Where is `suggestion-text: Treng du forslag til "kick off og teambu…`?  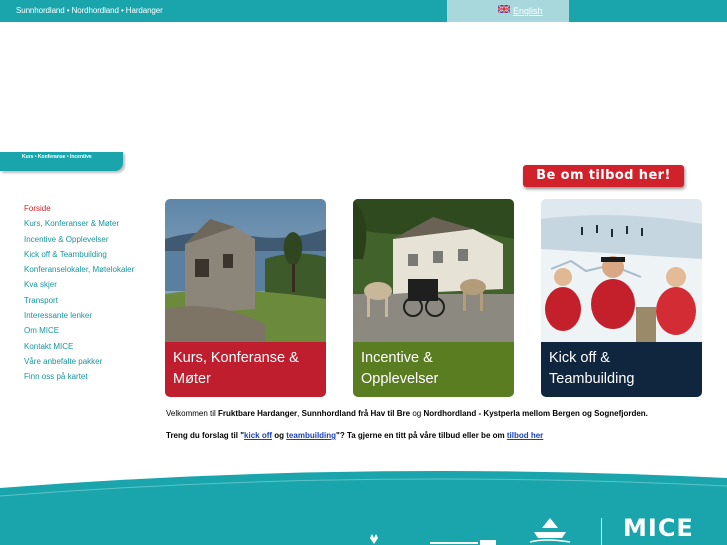 suggestion-text: Treng du forslag til "kick off og teambu… is located at coordinates (355, 435).